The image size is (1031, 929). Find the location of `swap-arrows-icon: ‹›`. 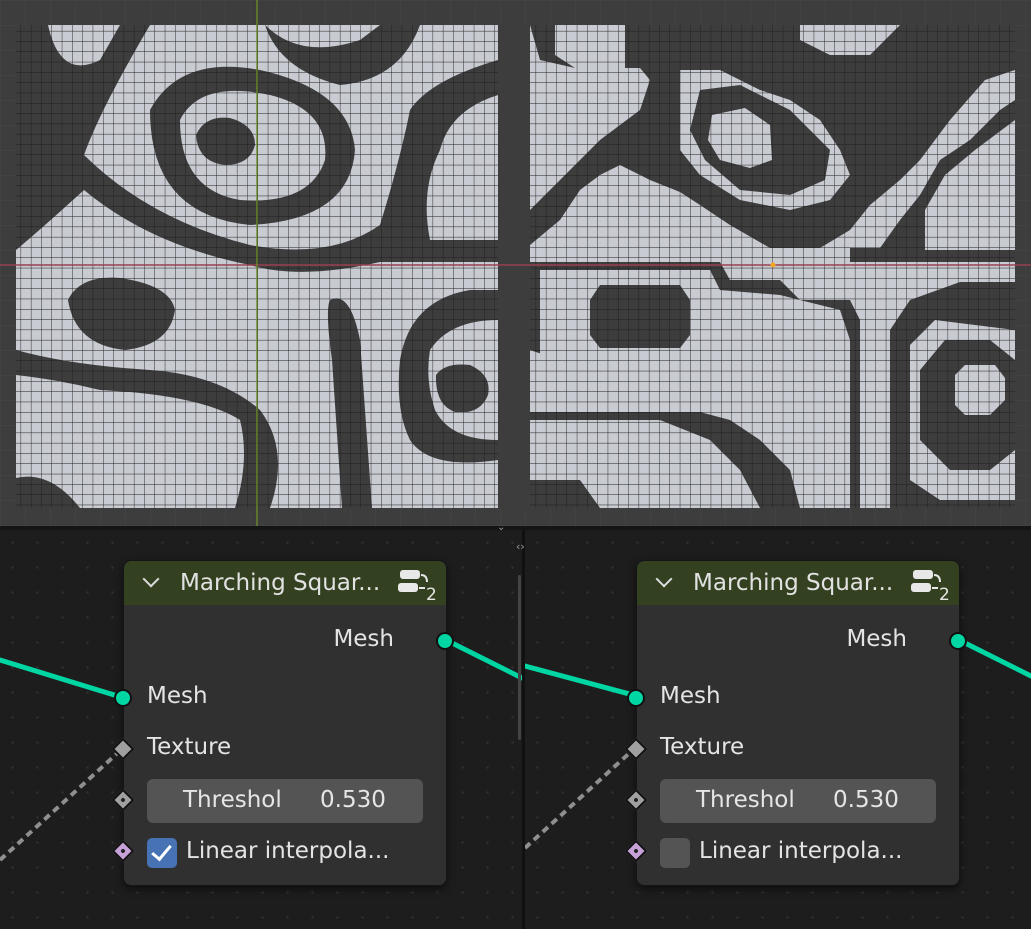

swap-arrows-icon: ‹› is located at coordinates (520, 546).